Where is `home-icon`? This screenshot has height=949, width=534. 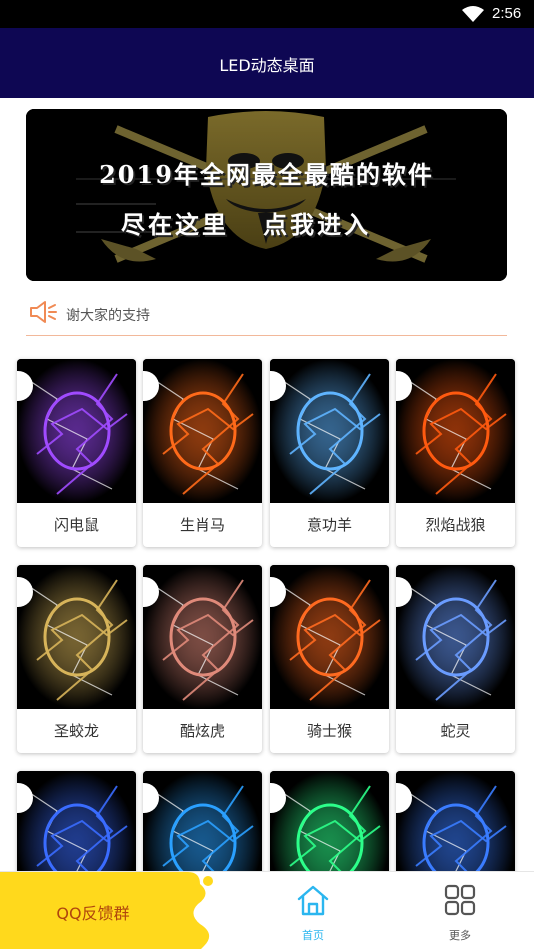 home-icon is located at coordinates (313, 900).